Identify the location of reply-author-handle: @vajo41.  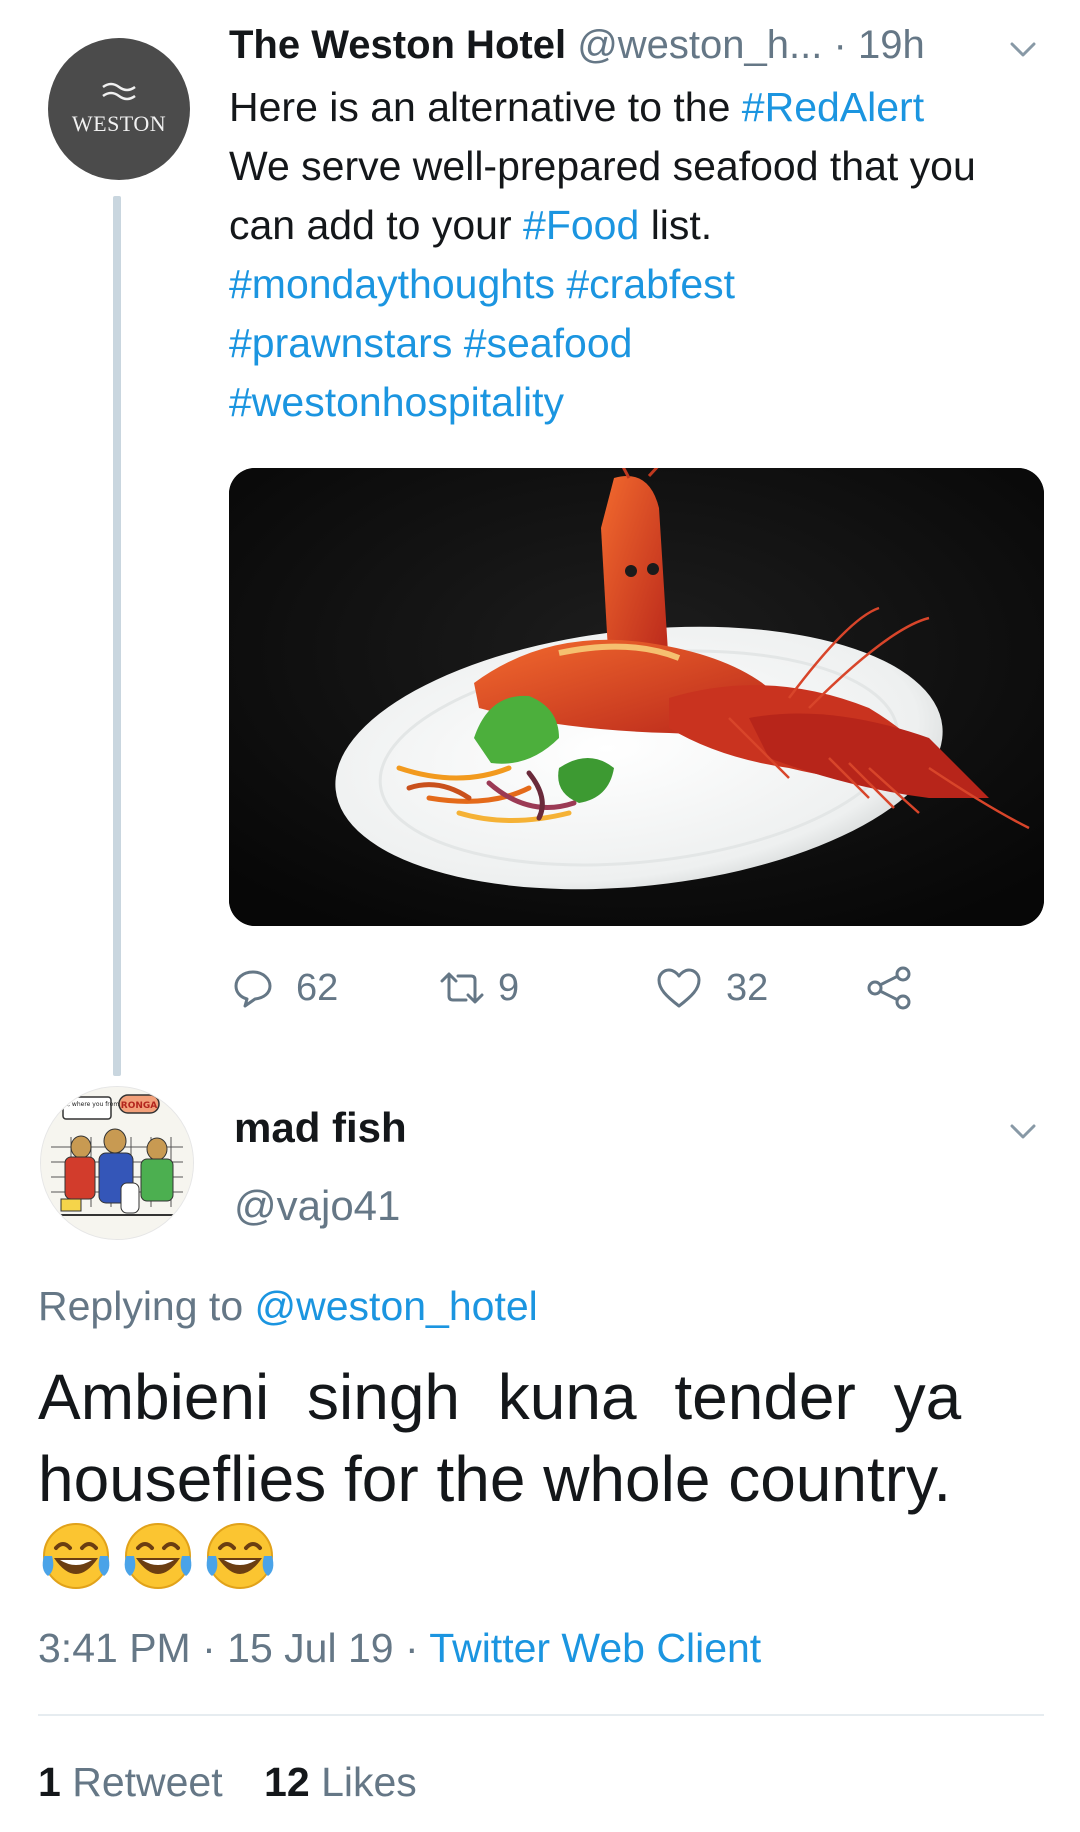
(317, 1206).